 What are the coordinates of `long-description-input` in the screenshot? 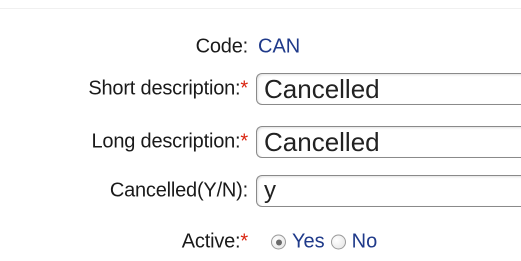 It's located at (388, 142).